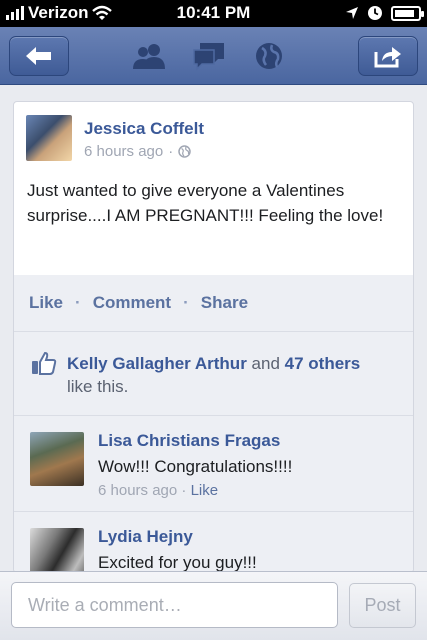 The width and height of the screenshot is (427, 640). What do you see at coordinates (157, 363) in the screenshot?
I see `likes-name: Kelly Gallagher Arthur` at bounding box center [157, 363].